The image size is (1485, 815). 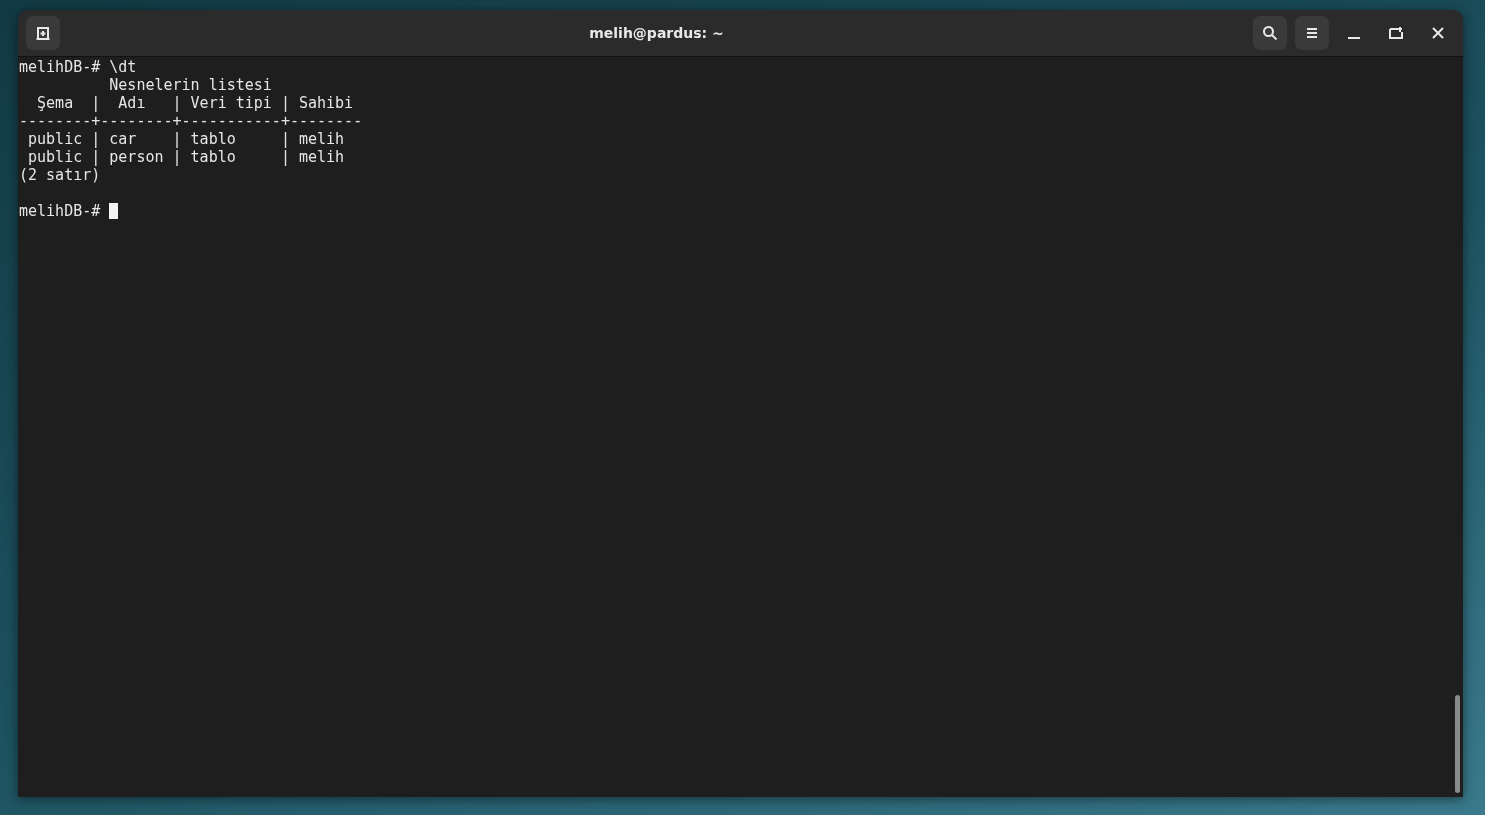 What do you see at coordinates (60, 175) in the screenshot?
I see `terminal-line: (2 satır)` at bounding box center [60, 175].